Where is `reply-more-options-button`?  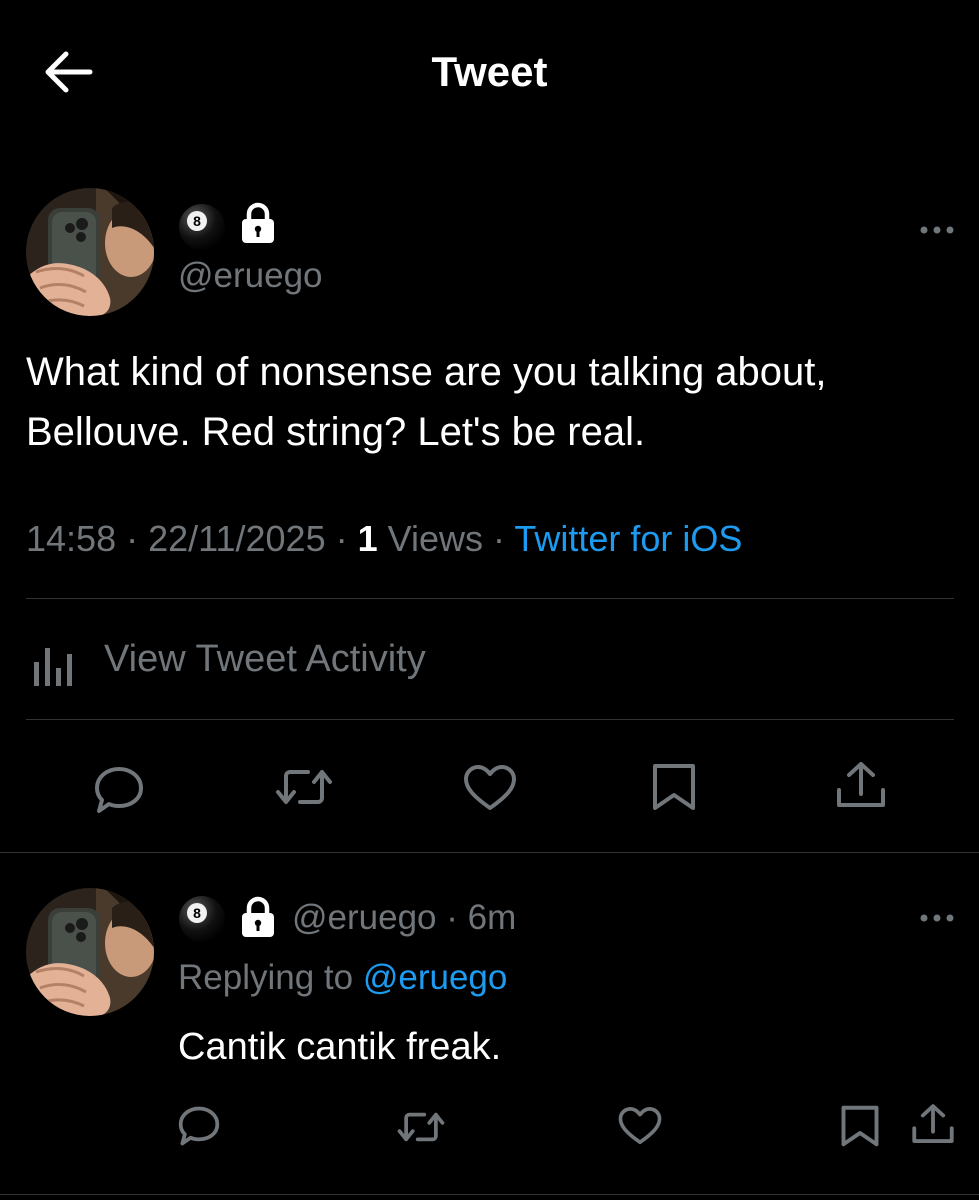
reply-more-options-button is located at coordinates (937, 918).